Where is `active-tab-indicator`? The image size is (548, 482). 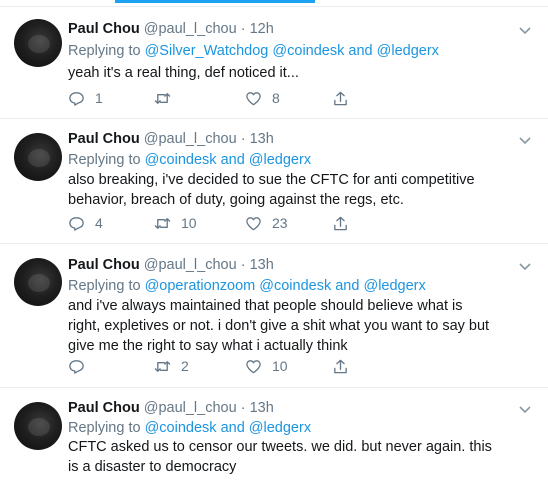
active-tab-indicator is located at coordinates (215, 1).